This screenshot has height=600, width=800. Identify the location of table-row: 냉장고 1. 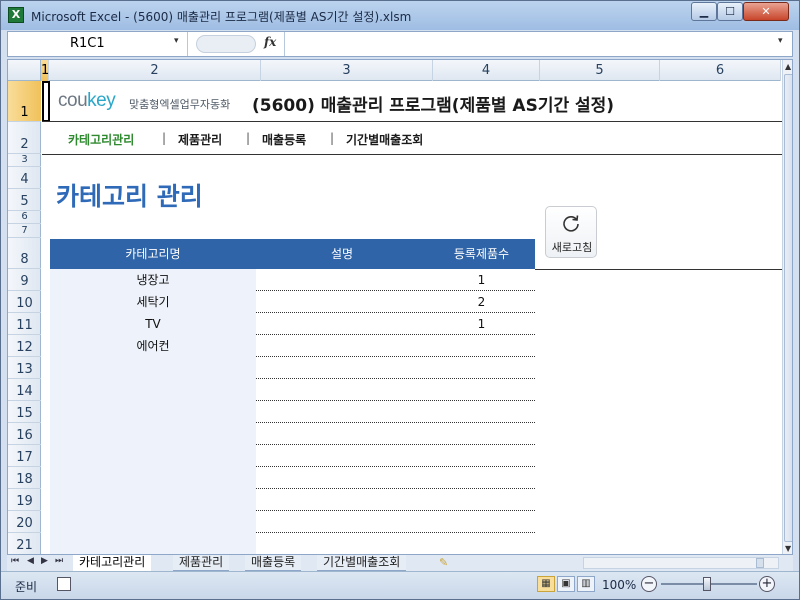
(292, 280).